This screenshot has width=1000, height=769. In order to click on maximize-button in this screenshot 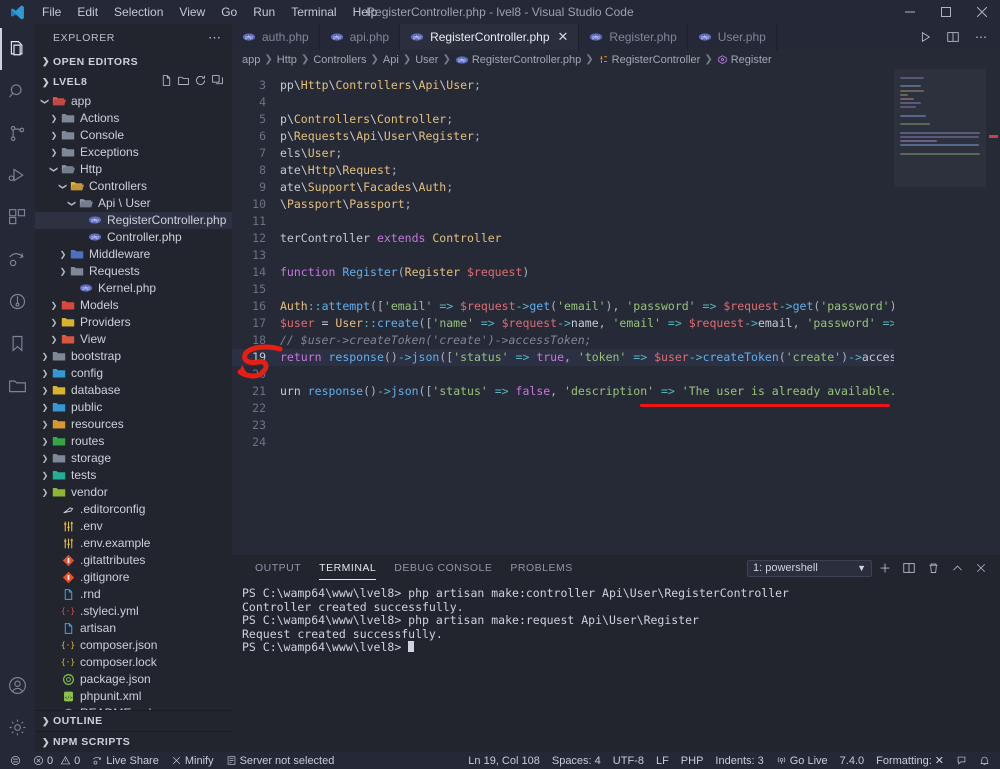, I will do `click(946, 12)`.